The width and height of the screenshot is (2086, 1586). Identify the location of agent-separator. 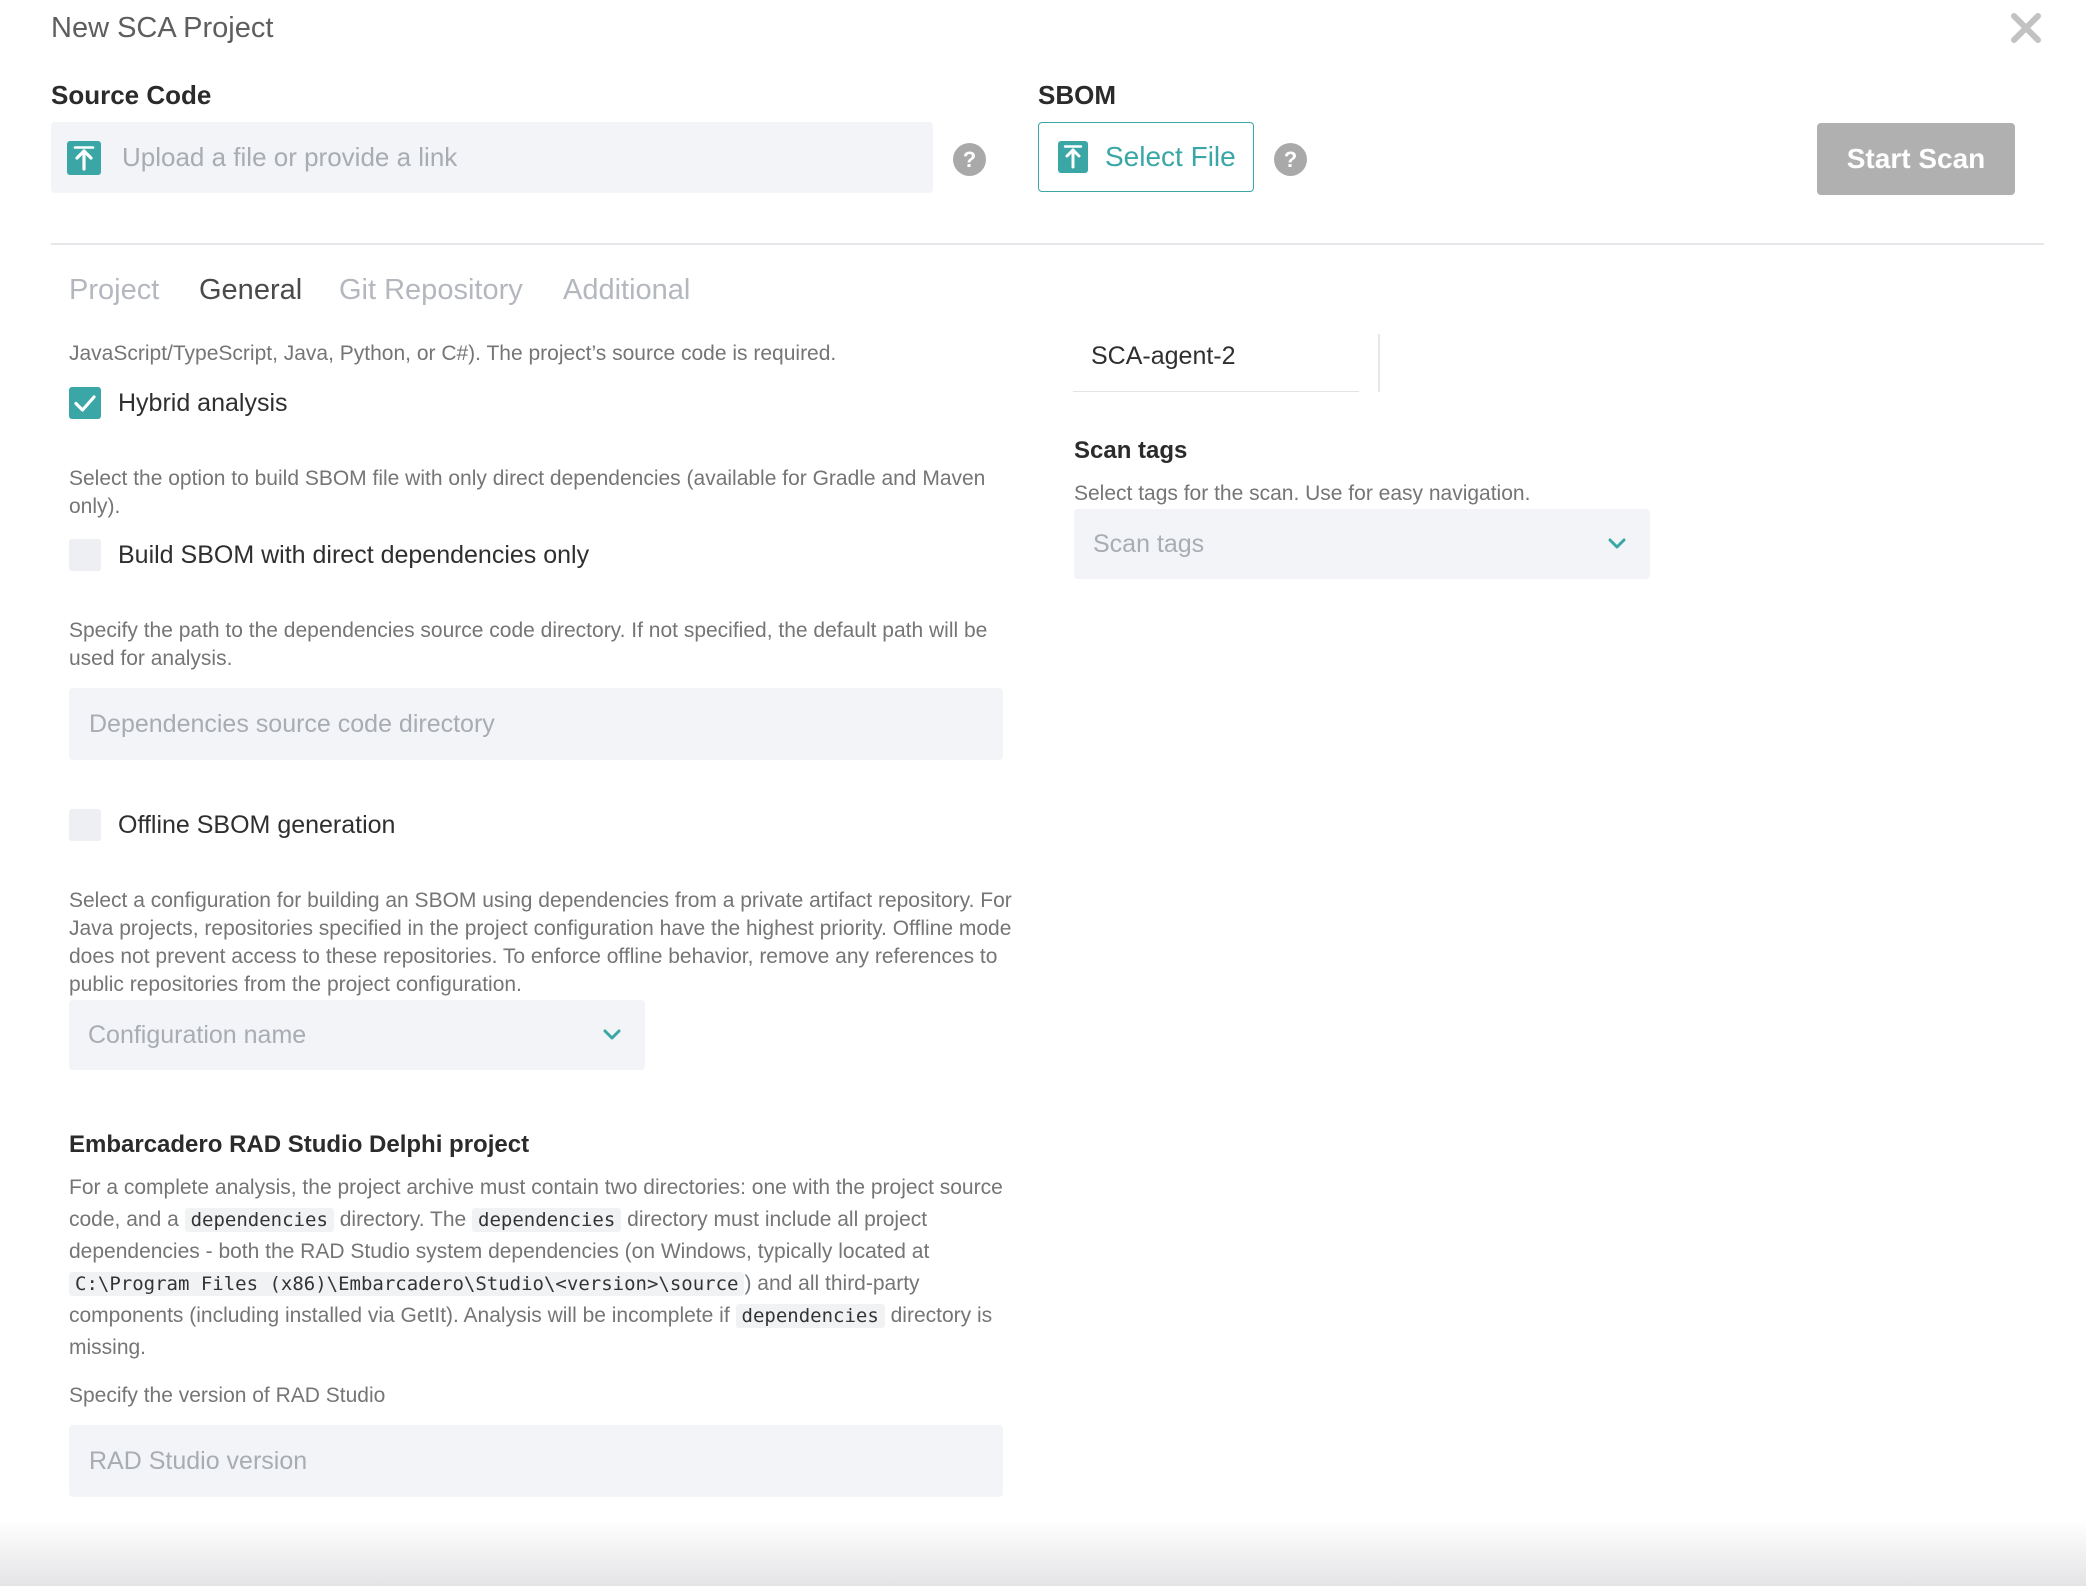
(1379, 363).